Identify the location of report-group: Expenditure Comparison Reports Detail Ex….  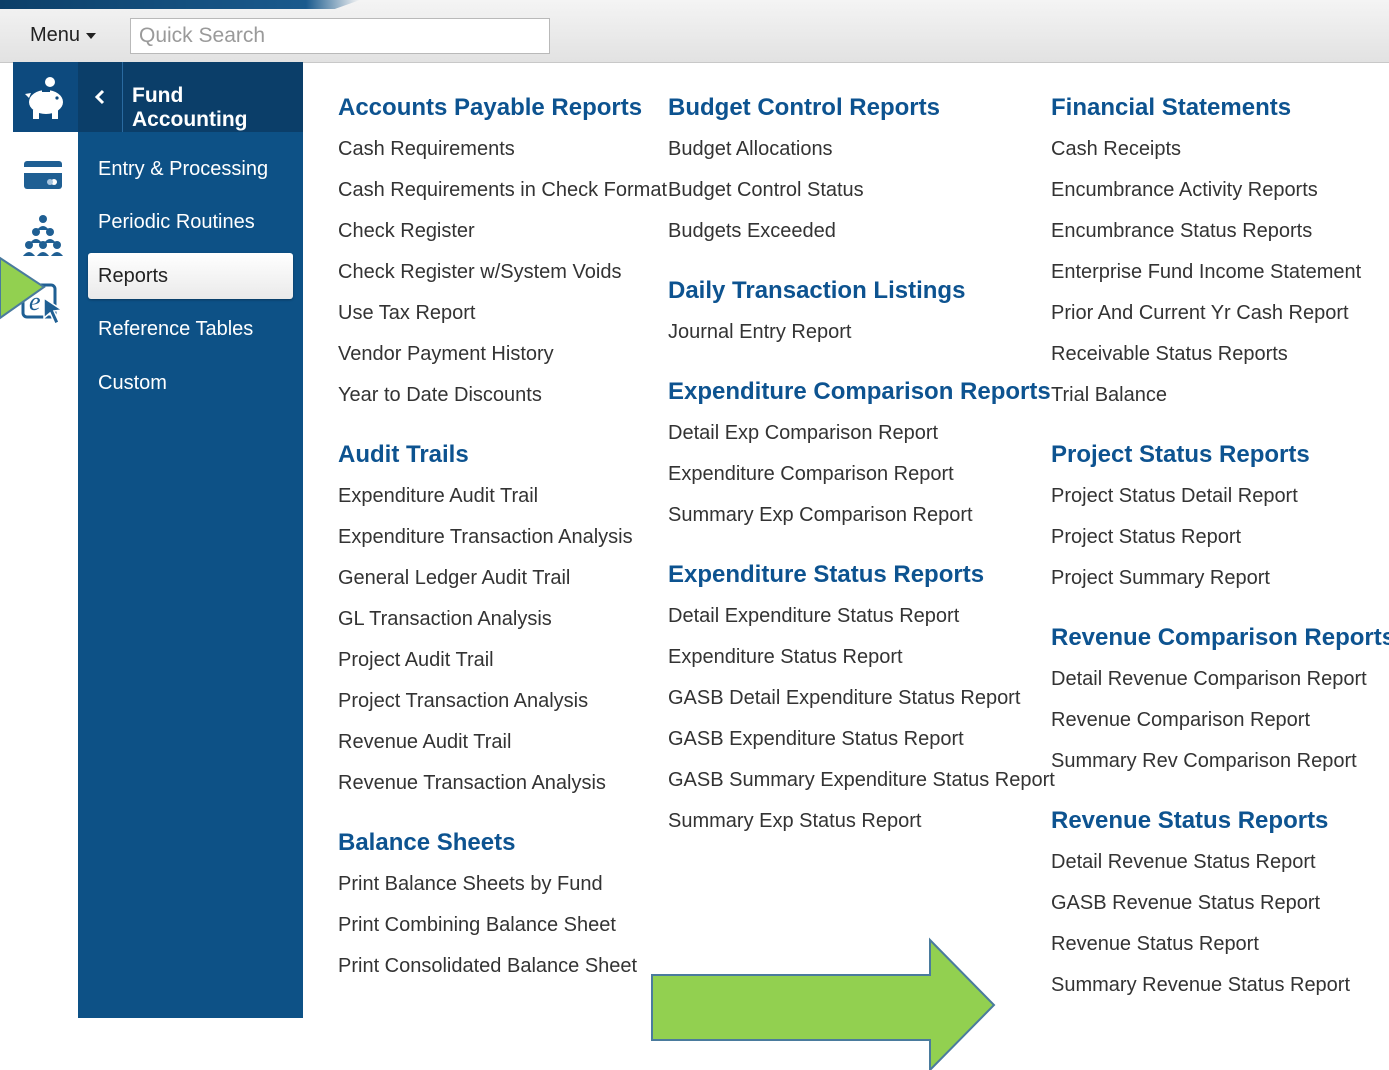
(861, 454).